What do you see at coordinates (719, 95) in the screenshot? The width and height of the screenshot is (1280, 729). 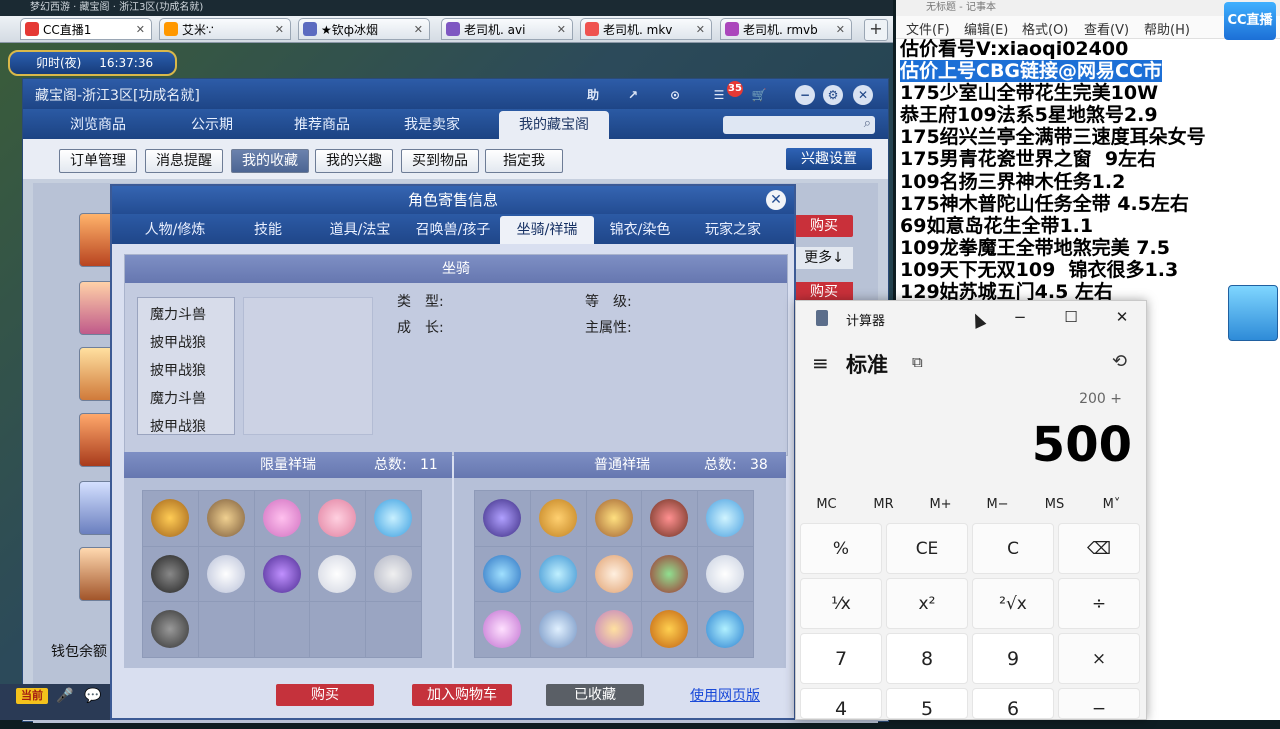 I see `message-icon: ☰` at bounding box center [719, 95].